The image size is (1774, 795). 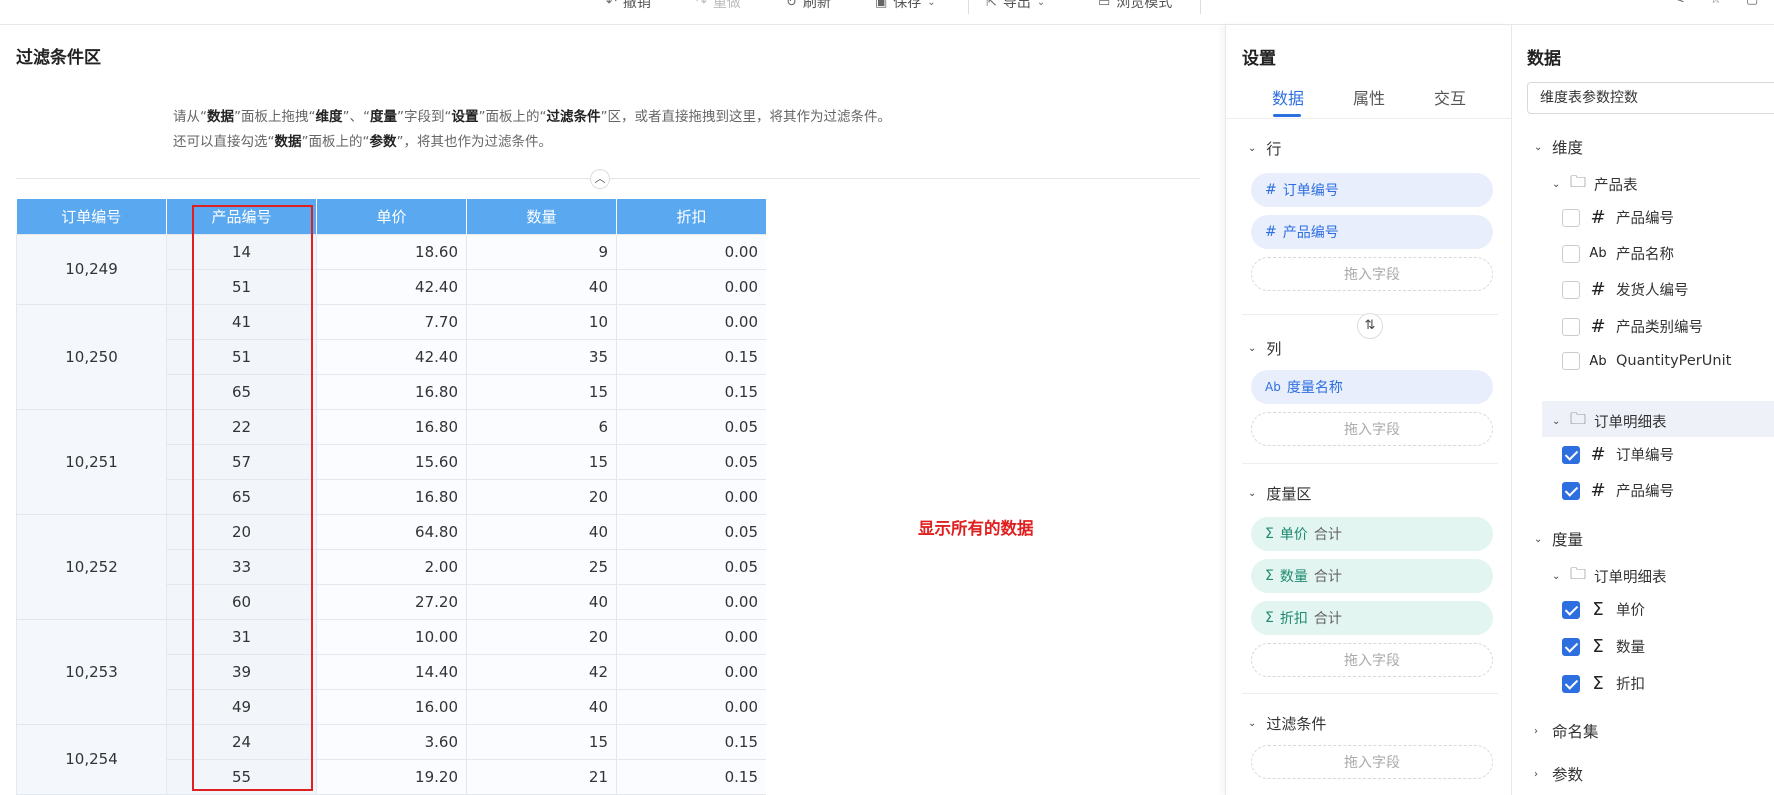 I want to click on row-field-pill: # 产品编号, so click(x=1372, y=232).